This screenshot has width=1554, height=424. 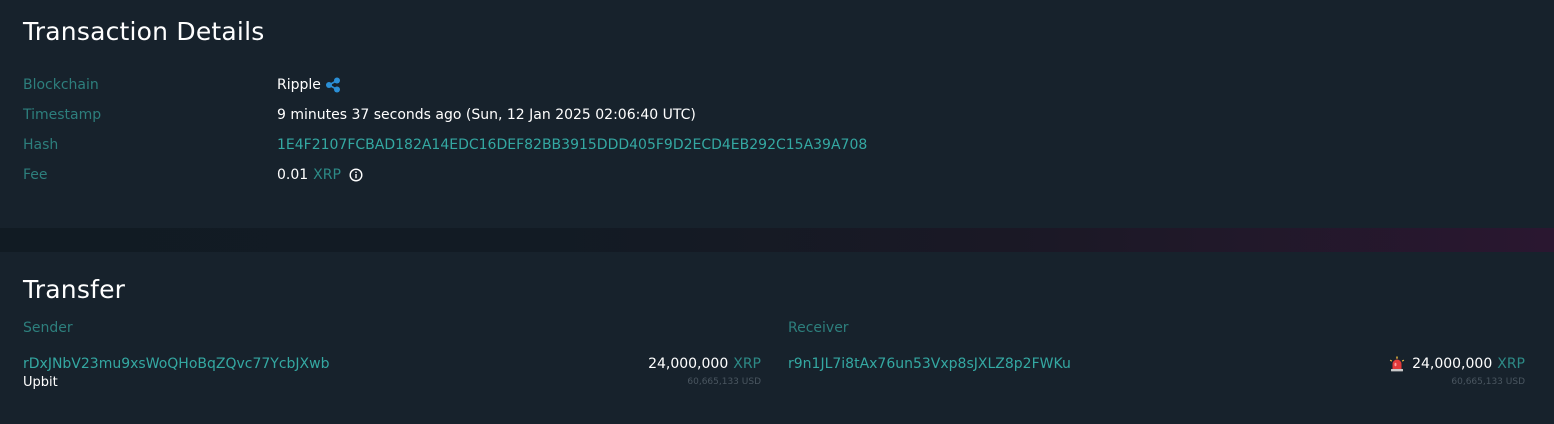 What do you see at coordinates (299, 85) in the screenshot?
I see `blockchain-name: Ripple` at bounding box center [299, 85].